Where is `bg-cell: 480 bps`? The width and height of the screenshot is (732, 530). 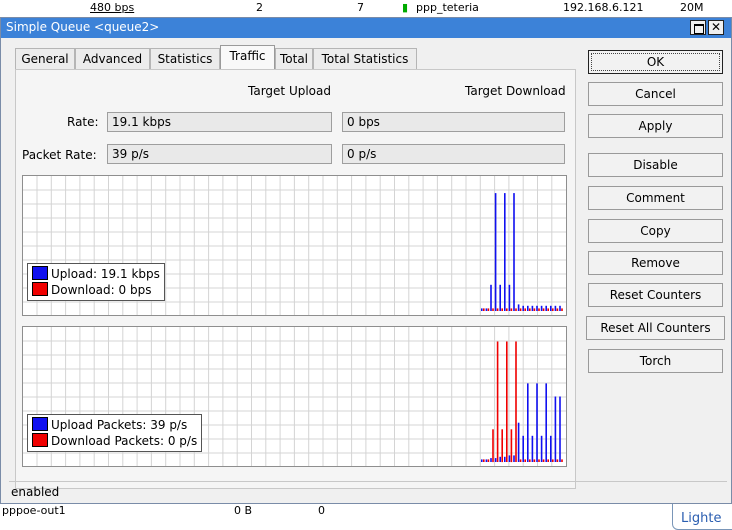
bg-cell: 480 bps is located at coordinates (112, 7).